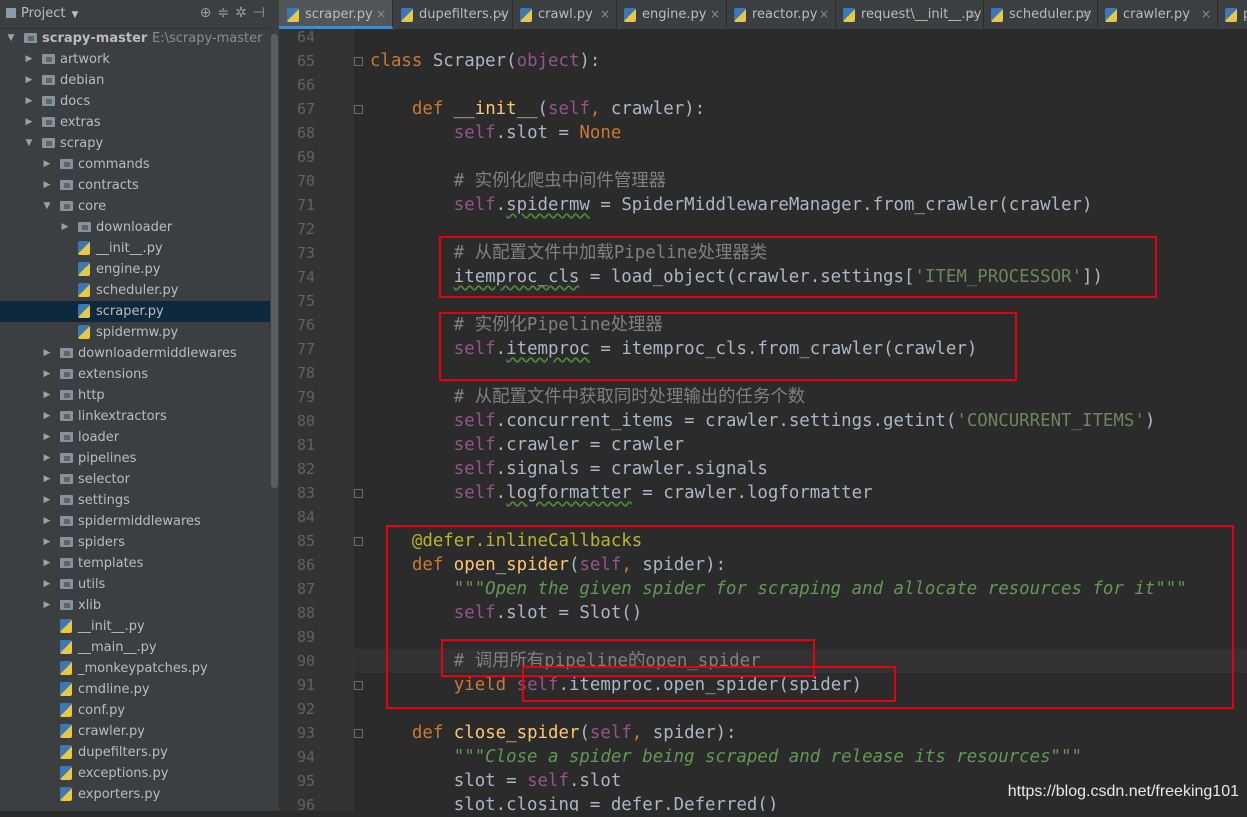 The height and width of the screenshot is (817, 1247). Describe the element at coordinates (262, 13) in the screenshot. I see `hide-icon: ⊣` at that location.